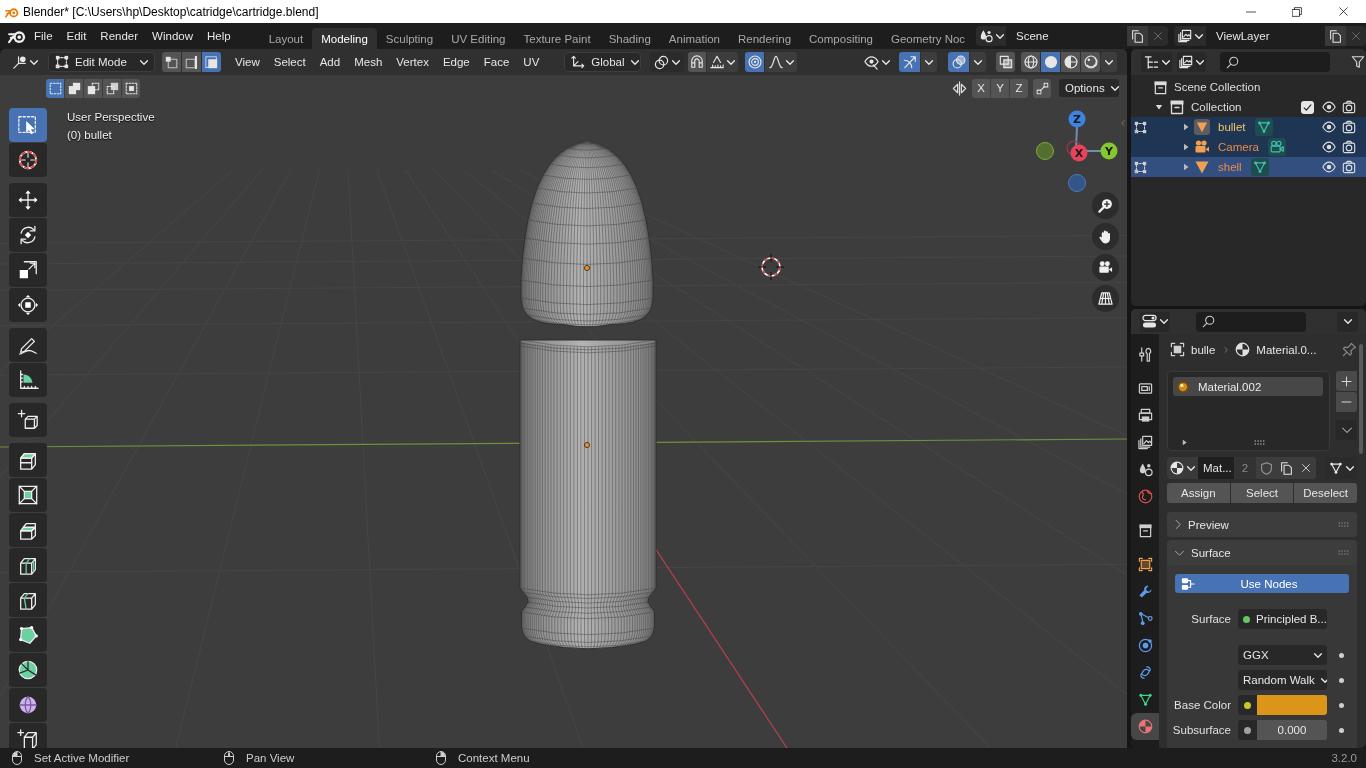 Image resolution: width=1366 pixels, height=768 pixels. Describe the element at coordinates (1159, 107) in the screenshot. I see `triangle-down-icon` at that location.